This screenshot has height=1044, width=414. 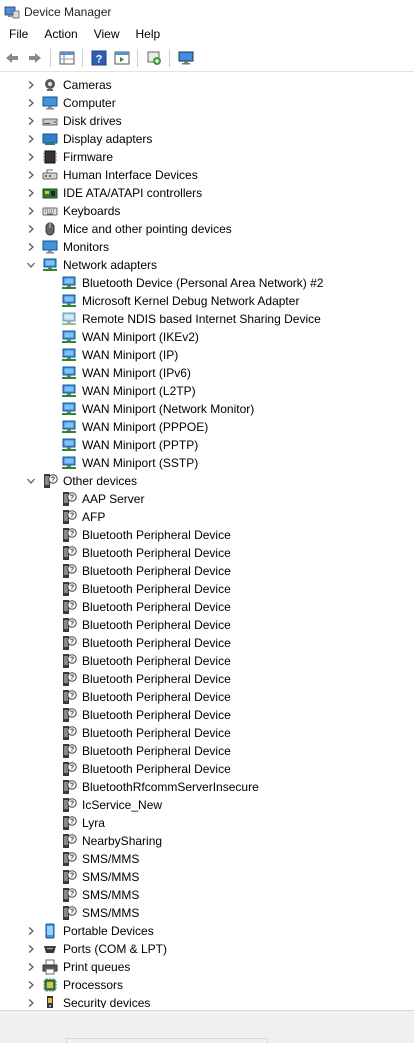 I want to click on keyboard-icon, so click(x=50, y=211).